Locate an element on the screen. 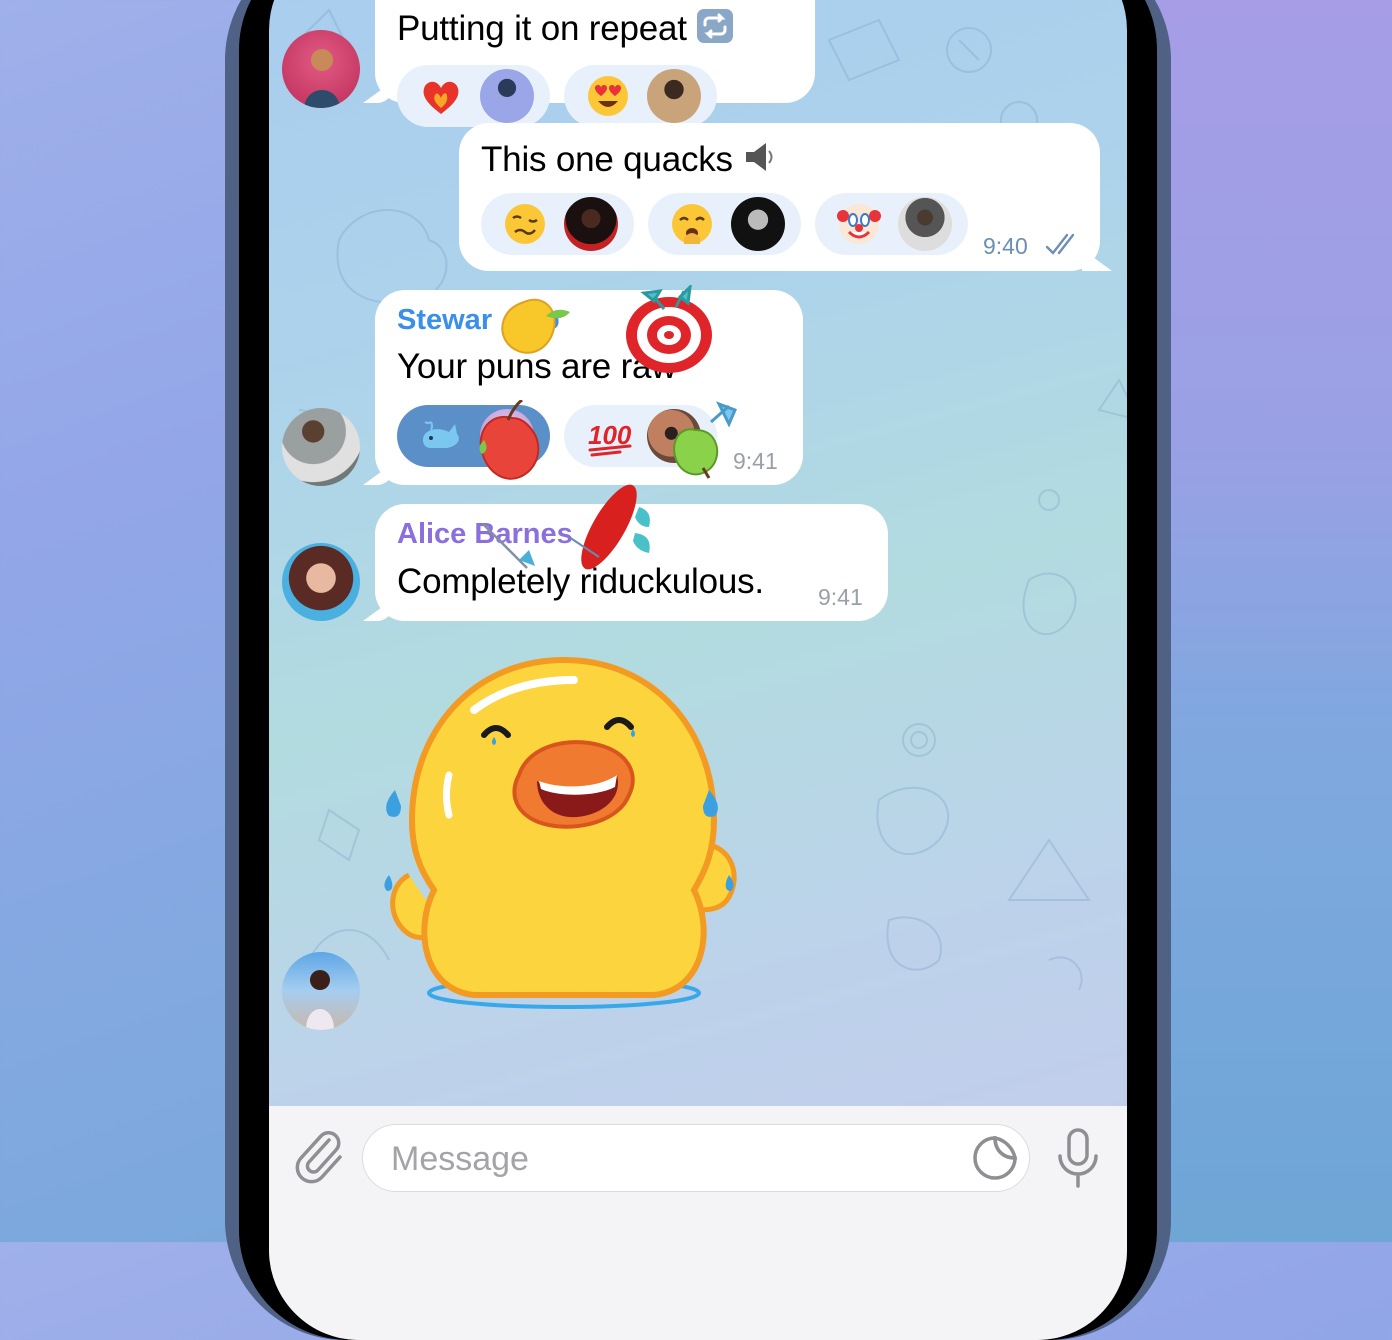 The width and height of the screenshot is (1392, 1340). message-text: Putting it on repeat is located at coordinates (565, 30).